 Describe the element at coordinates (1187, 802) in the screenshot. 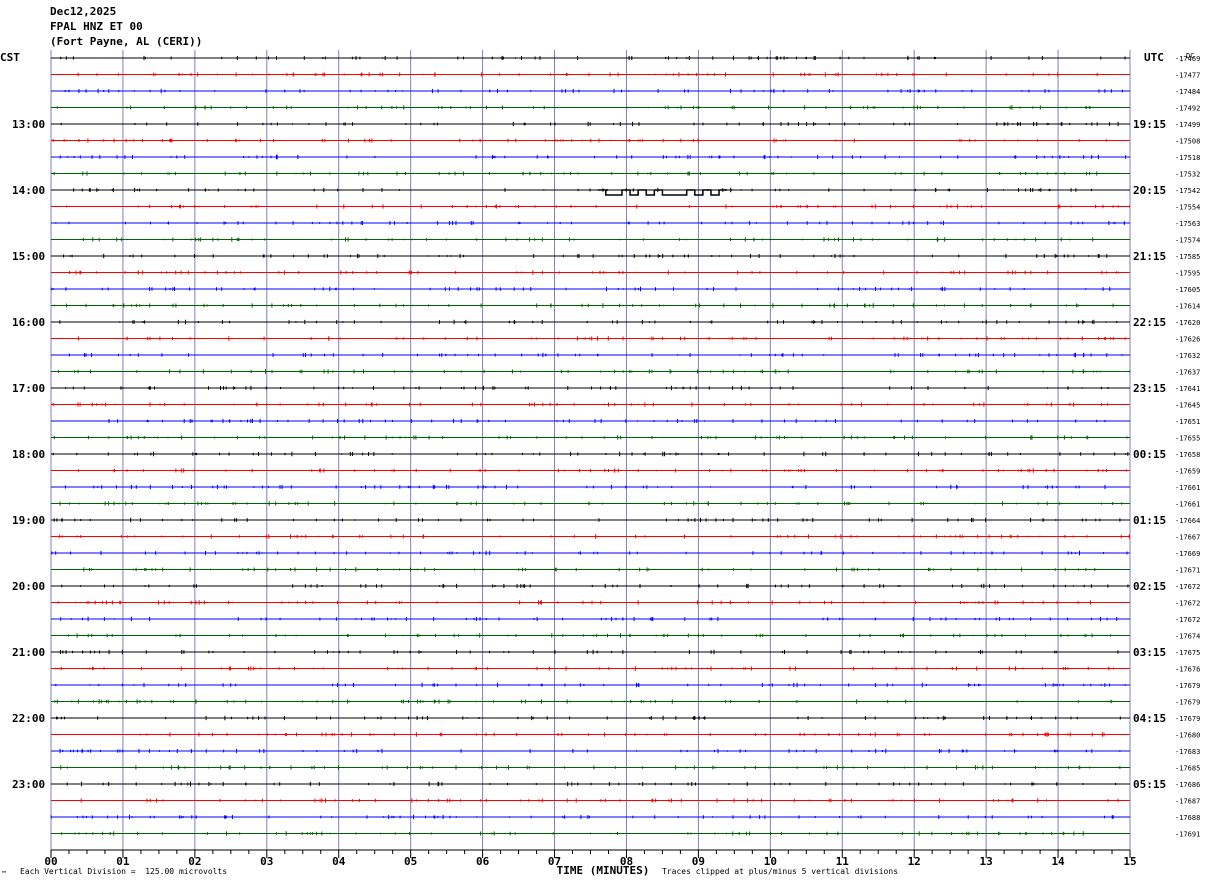

I see `dc-offset-label: -17687` at that location.